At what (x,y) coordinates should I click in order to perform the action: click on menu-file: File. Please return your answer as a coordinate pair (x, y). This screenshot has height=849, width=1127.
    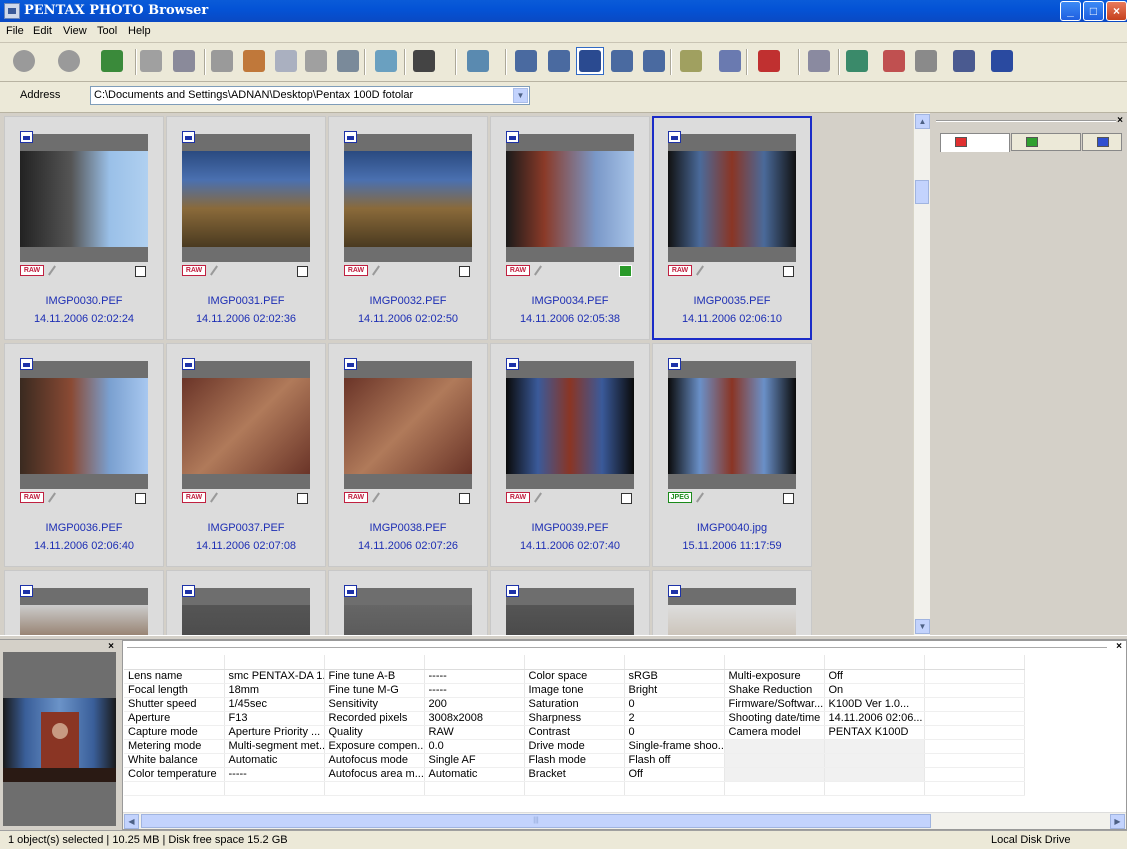
    Looking at the image, I should click on (15, 31).